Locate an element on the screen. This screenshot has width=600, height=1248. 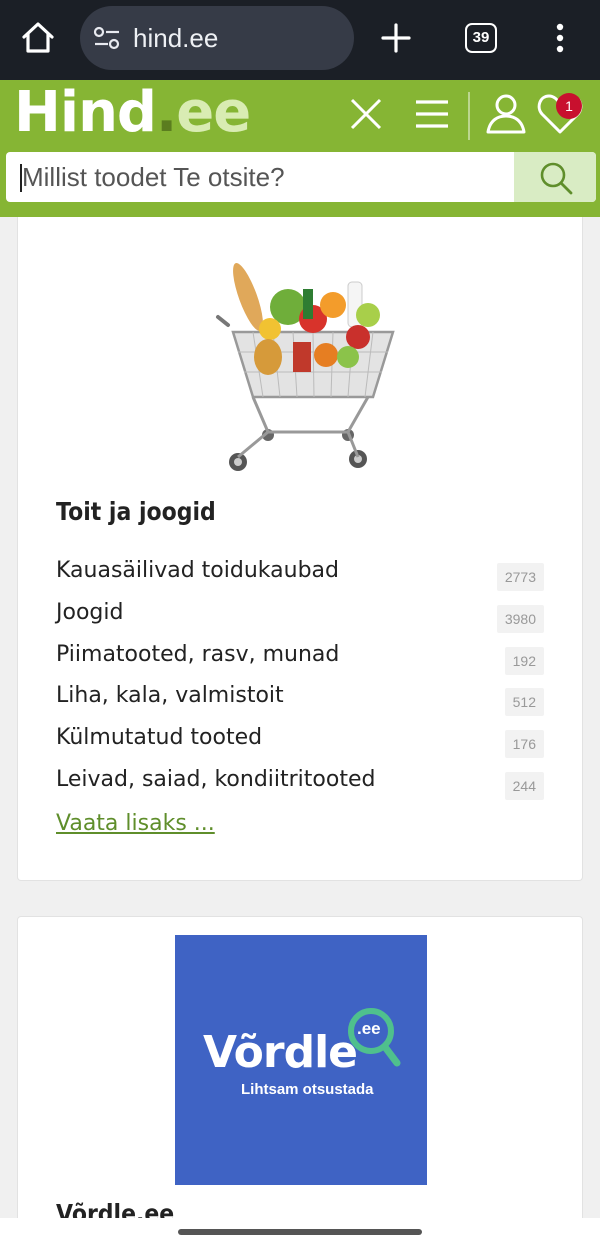
search-icon is located at coordinates (556, 178).